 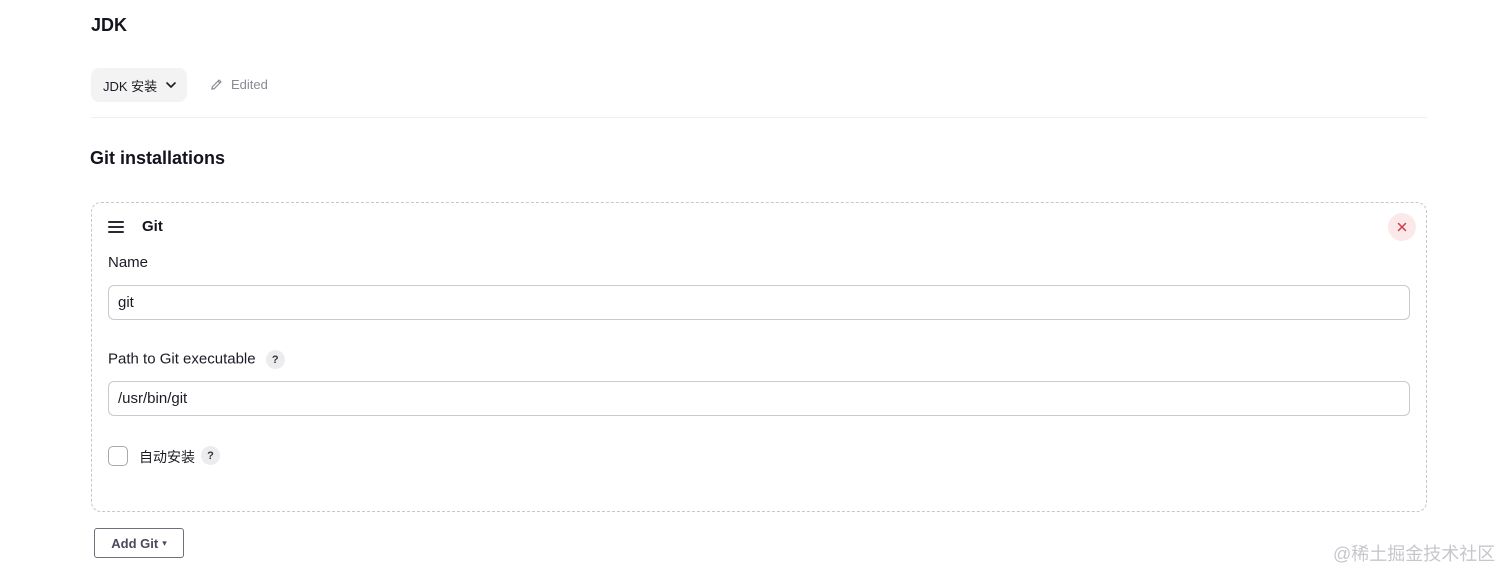 I want to click on git-installations-title: Git installations, so click(x=158, y=158).